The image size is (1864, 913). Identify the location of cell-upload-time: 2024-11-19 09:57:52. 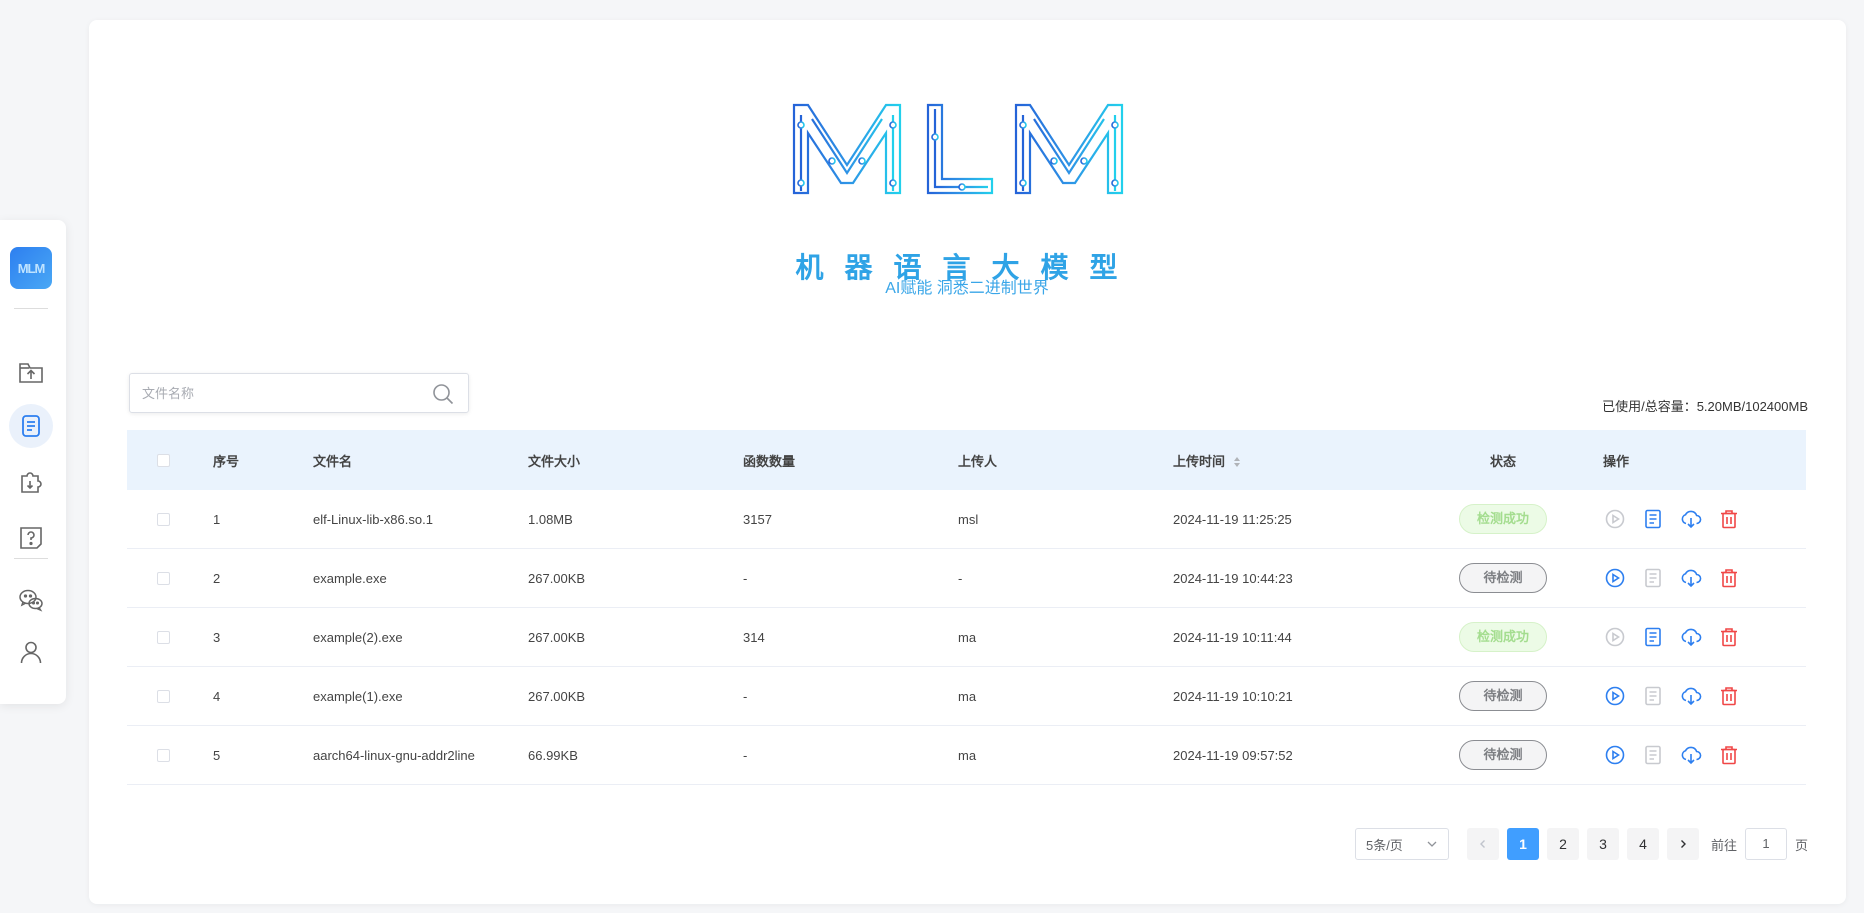
(1233, 755).